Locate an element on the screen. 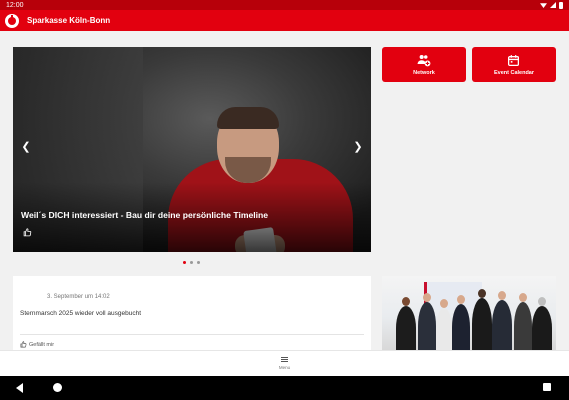  menu-label: Menu is located at coordinates (284, 368).